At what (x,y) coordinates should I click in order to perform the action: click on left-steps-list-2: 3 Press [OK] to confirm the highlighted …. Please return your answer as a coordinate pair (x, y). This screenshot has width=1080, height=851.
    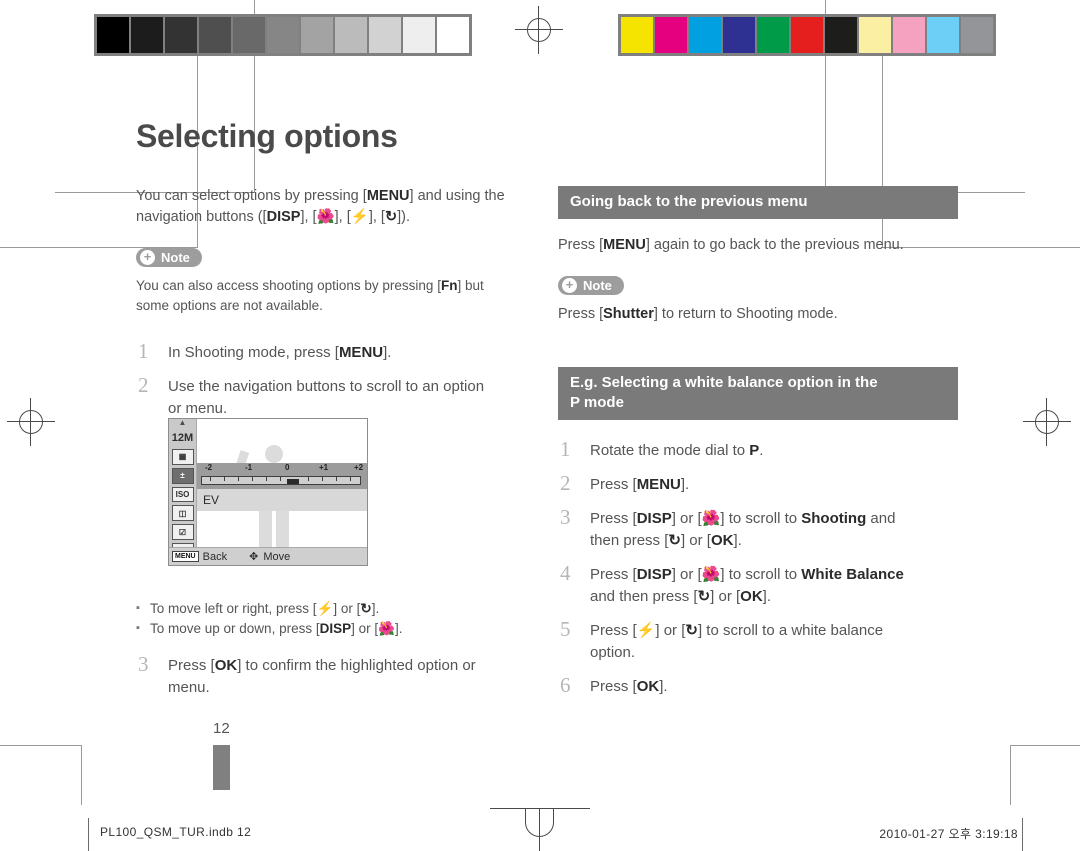
    Looking at the image, I should click on (333, 675).